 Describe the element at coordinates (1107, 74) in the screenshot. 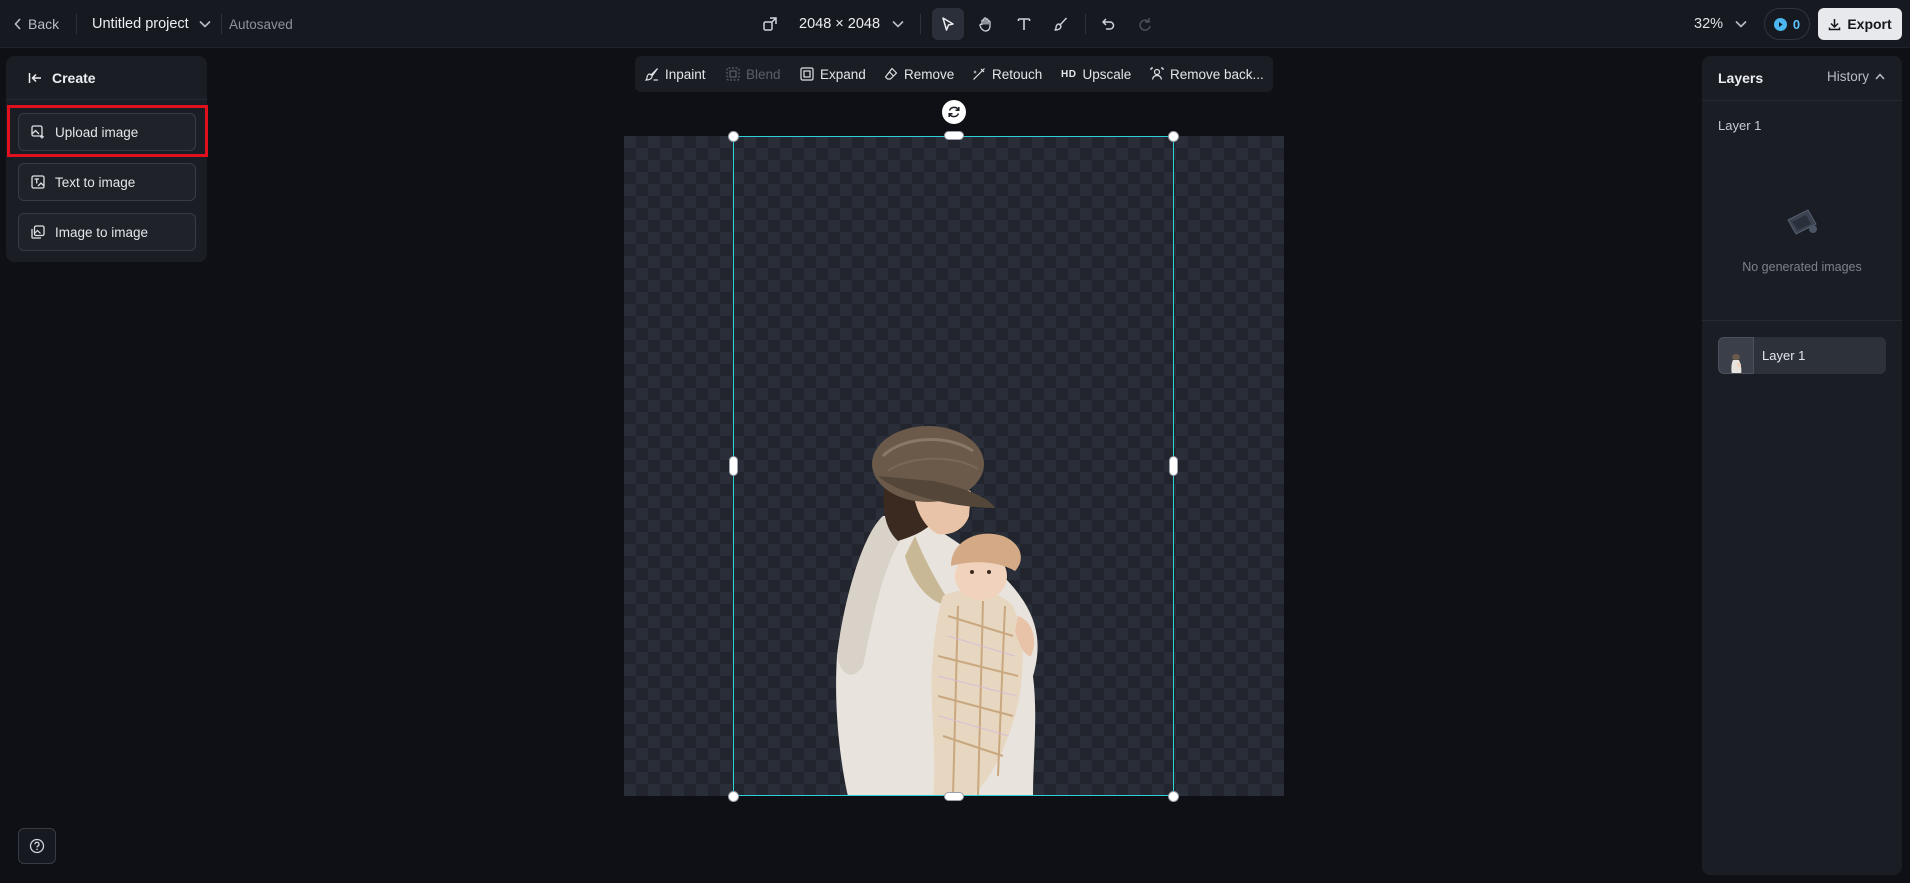

I see `upscale-label: Upscale` at that location.